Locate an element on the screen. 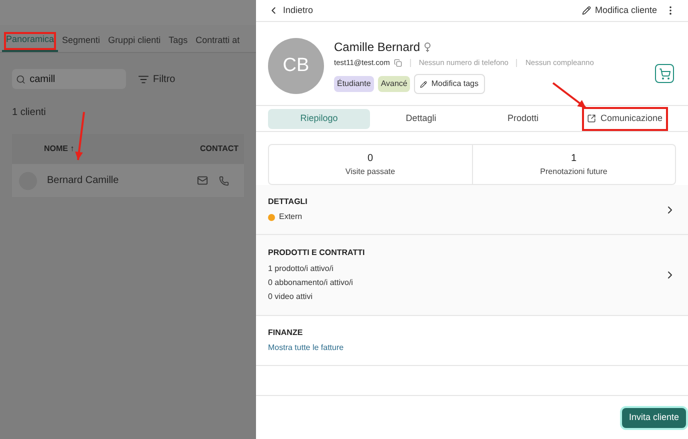  back-link: Indietro is located at coordinates (291, 11).